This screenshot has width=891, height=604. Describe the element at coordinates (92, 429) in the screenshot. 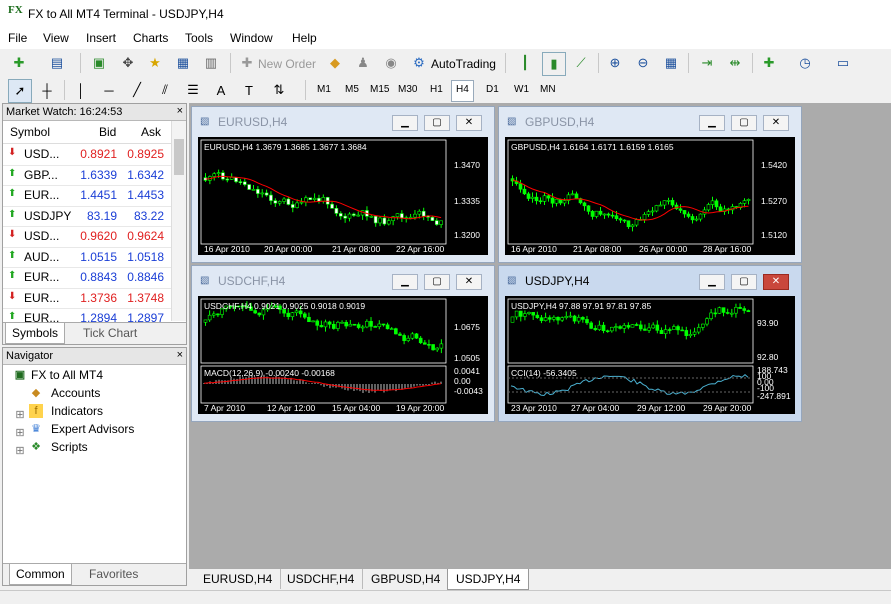

I see `nav-expert-advisors: Expert Advisors` at that location.